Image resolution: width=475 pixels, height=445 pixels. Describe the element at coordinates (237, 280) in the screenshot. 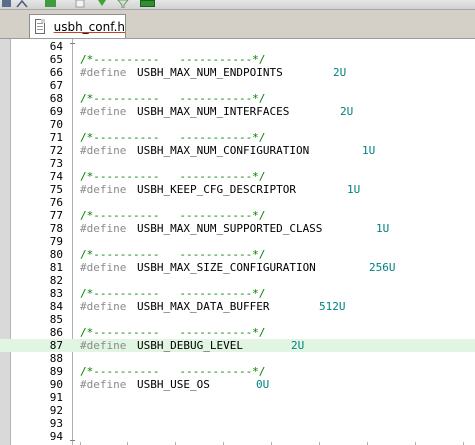

I see `code-line: 82` at that location.